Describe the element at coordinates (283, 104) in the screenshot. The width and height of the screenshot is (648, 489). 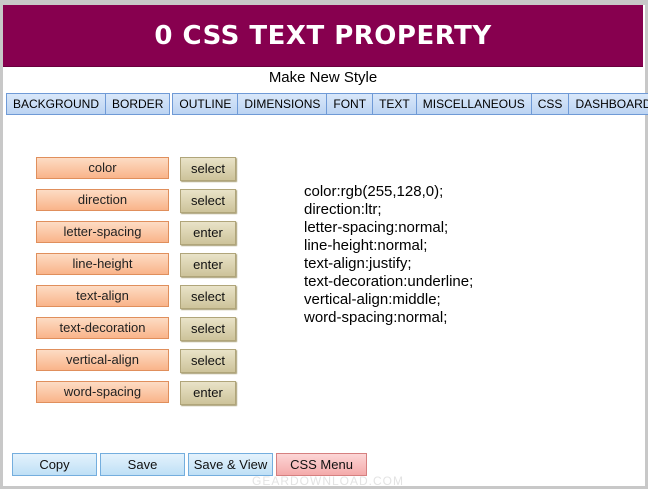
I see `nav-dimensions: DIMENSIONS` at that location.